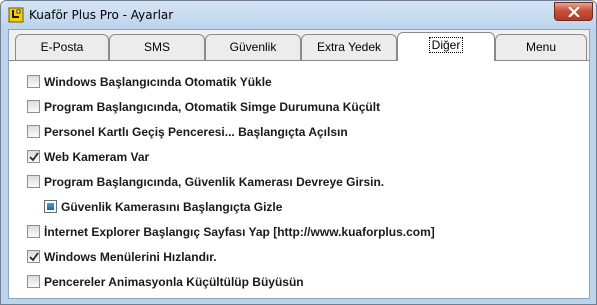 The width and height of the screenshot is (597, 305). Describe the element at coordinates (16, 15) in the screenshot. I see `app-icon` at that location.